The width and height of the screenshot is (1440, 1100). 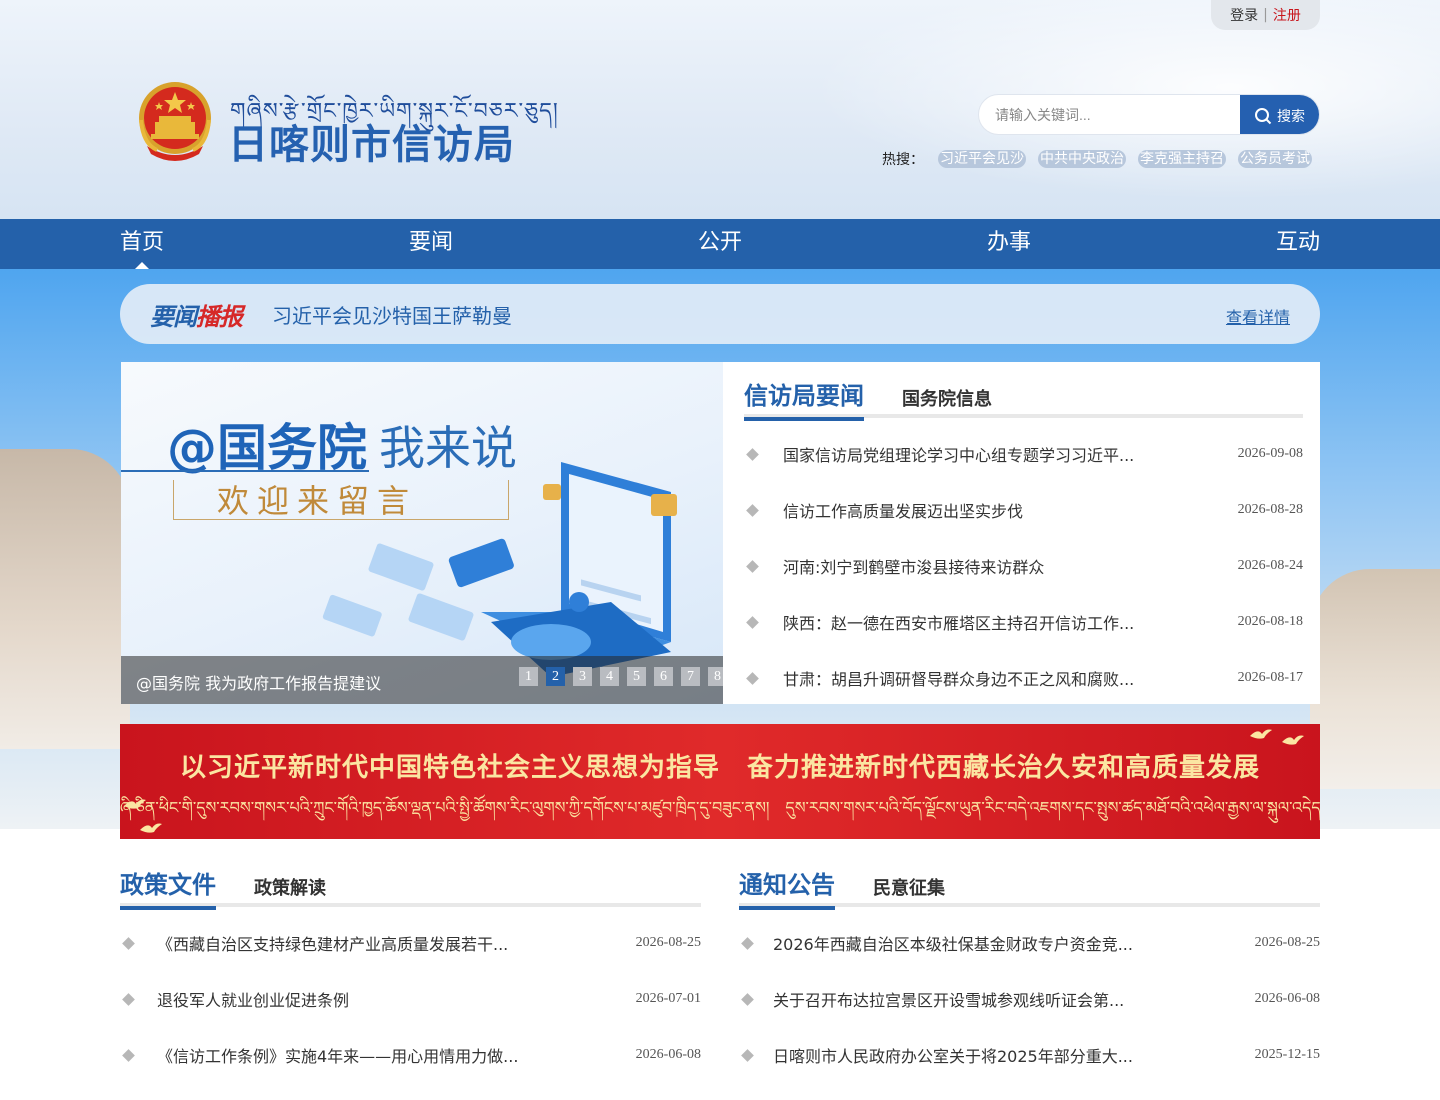 I want to click on tab-bureau-news: 信访局要闻, so click(x=804, y=398).